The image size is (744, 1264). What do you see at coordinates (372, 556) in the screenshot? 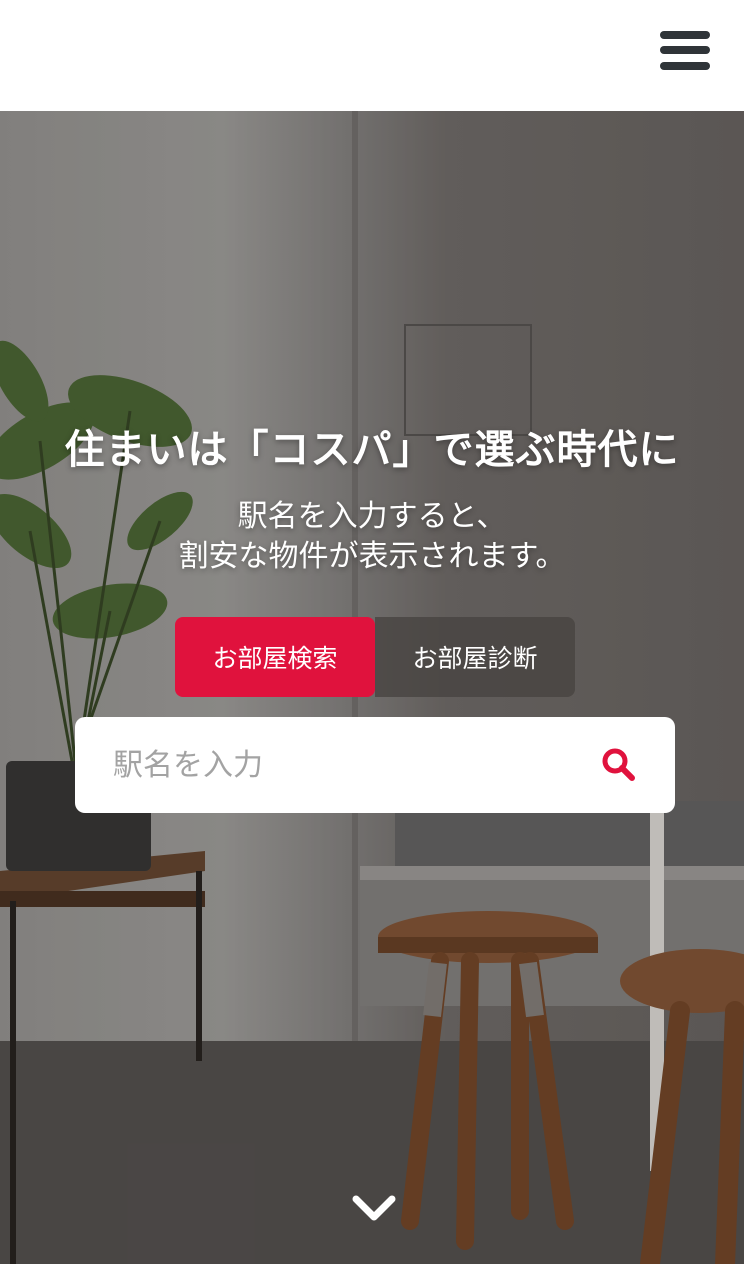
I see `hero-subline-2: 割安な物件が表示されます。` at bounding box center [372, 556].